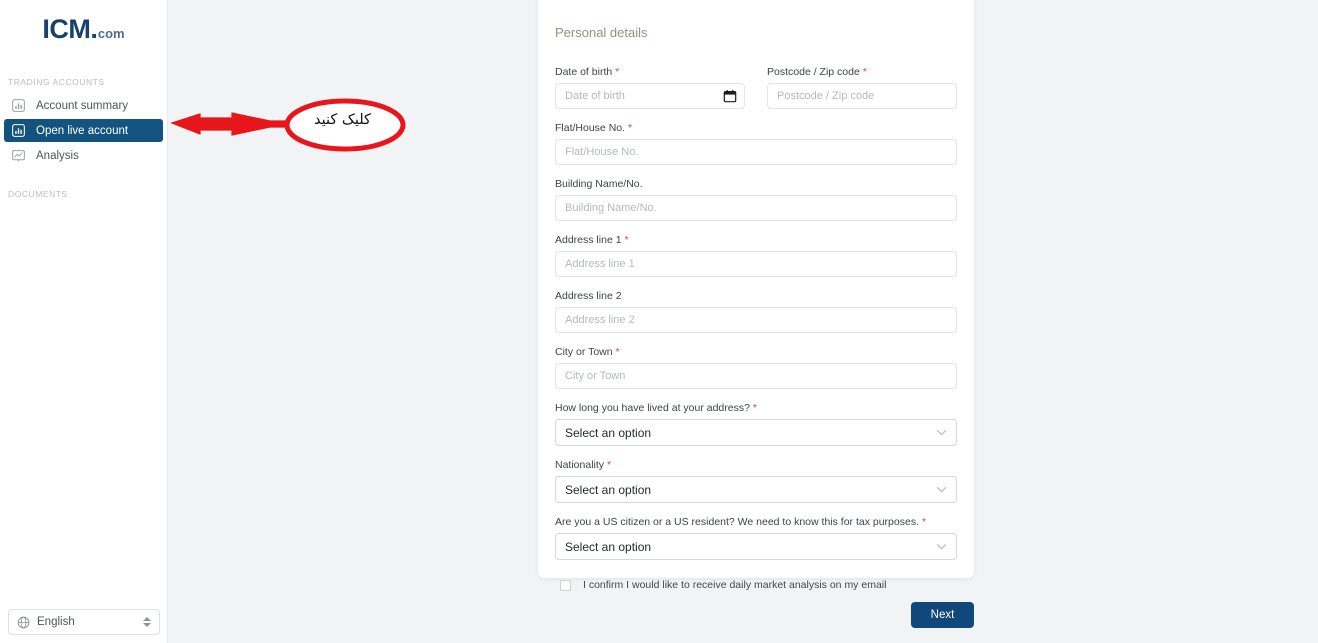 This screenshot has height=643, width=1318. I want to click on field-label-text: Date of birth, so click(584, 72).